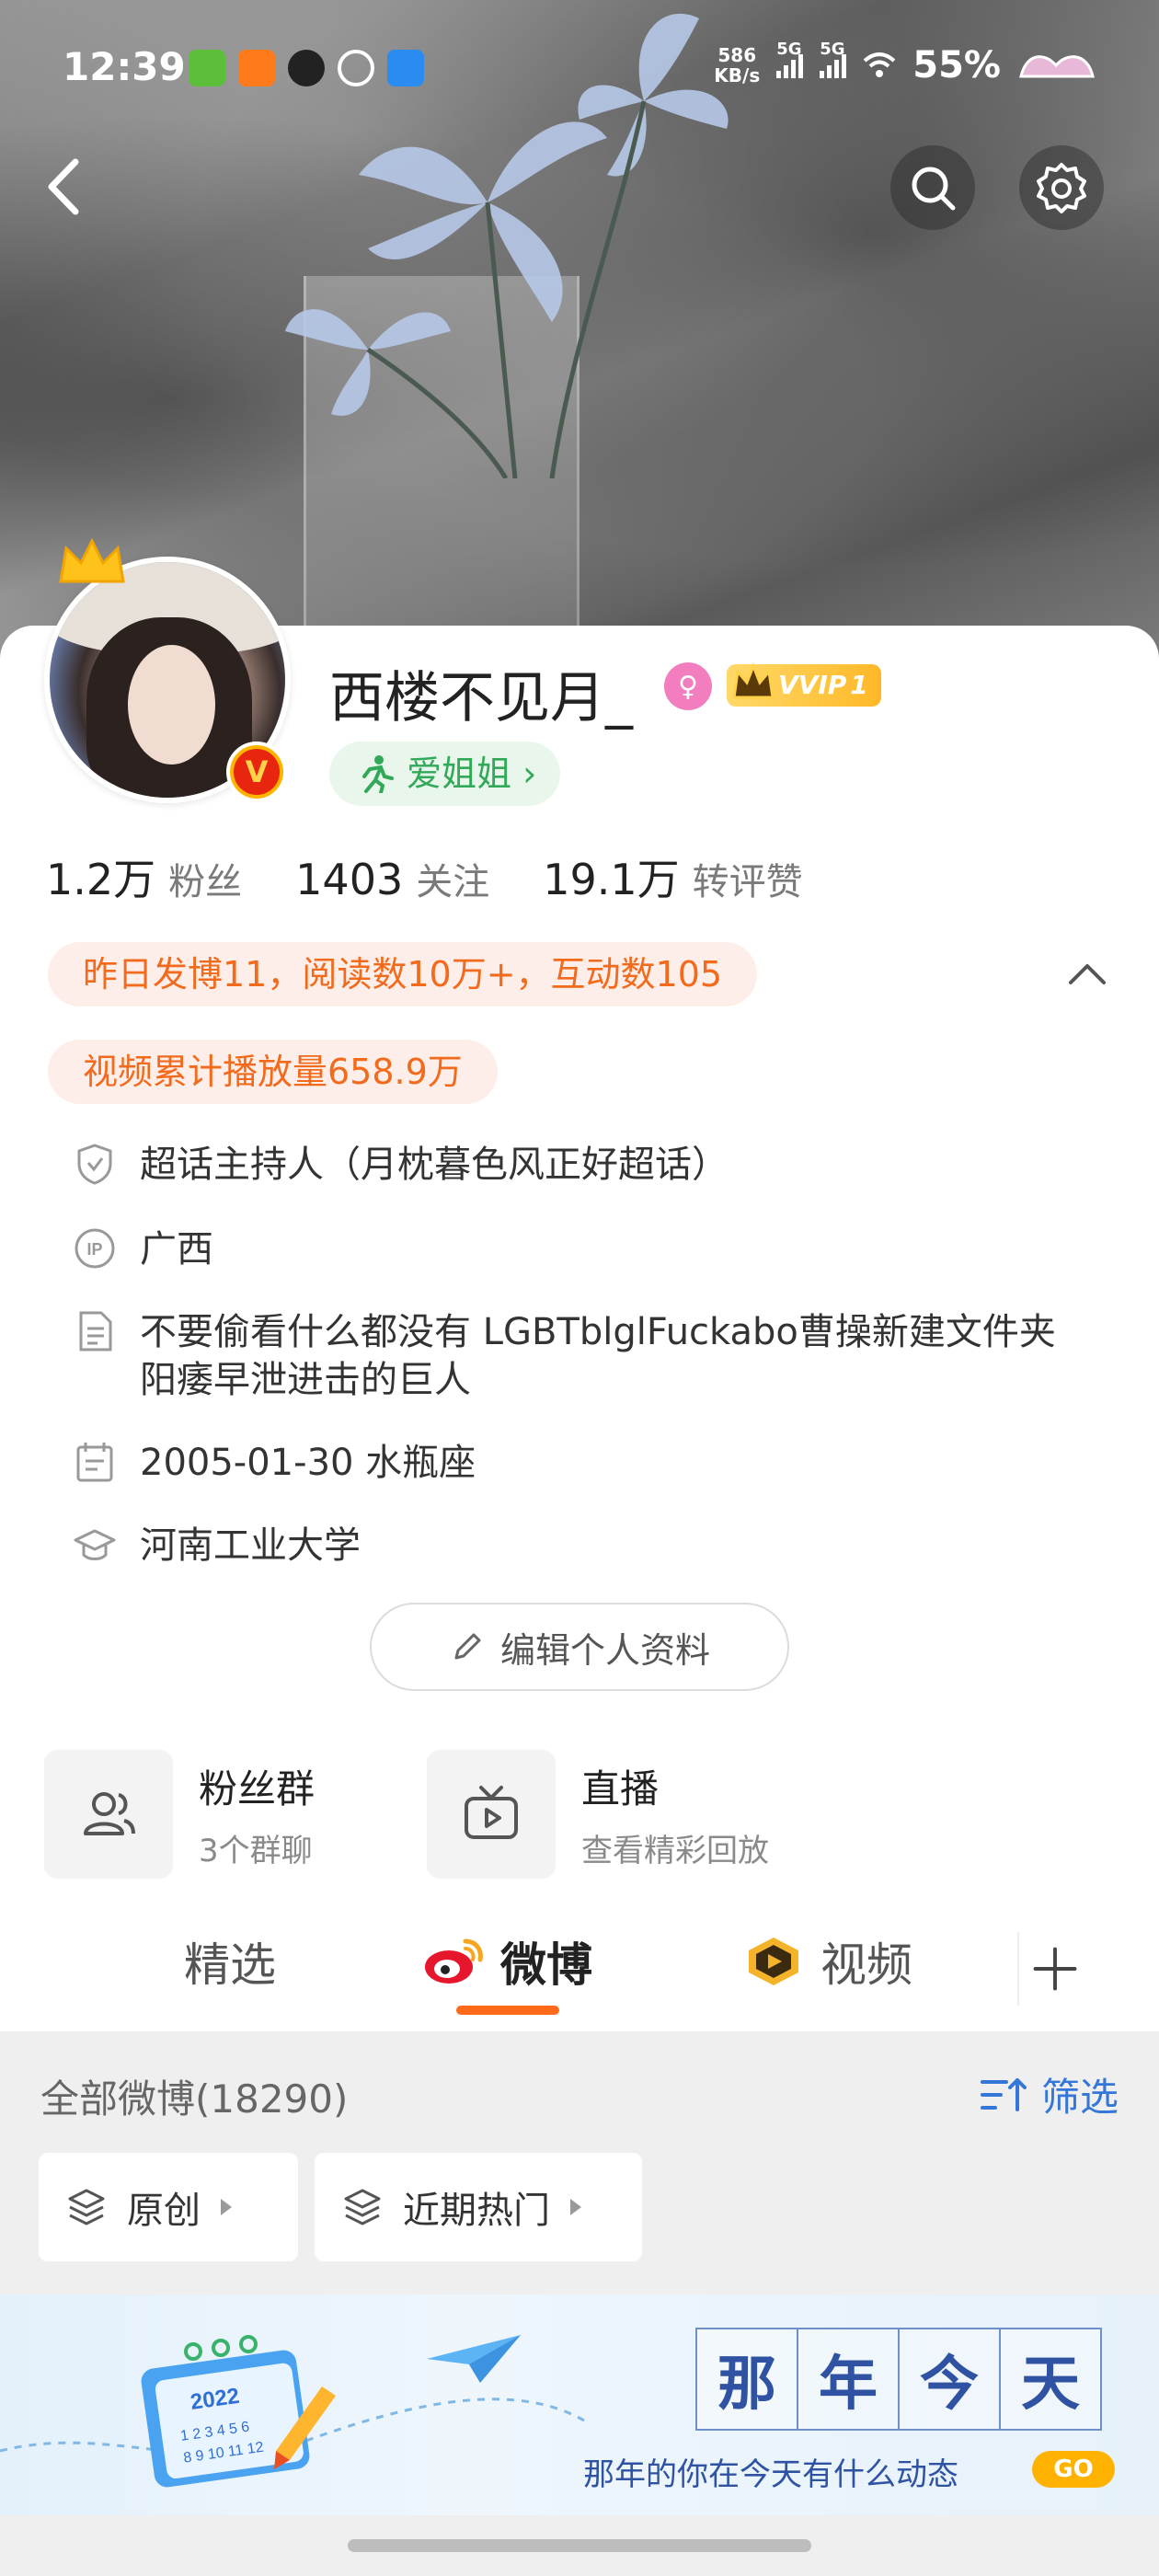 This screenshot has height=2576, width=1159. I want to click on tv-play-icon, so click(491, 1812).